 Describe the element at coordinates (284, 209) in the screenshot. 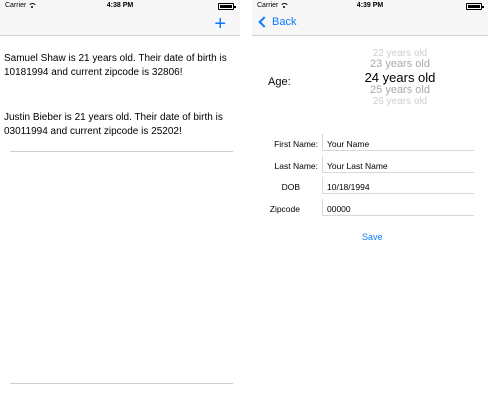

I see `zipcode-label: Zipcode` at that location.